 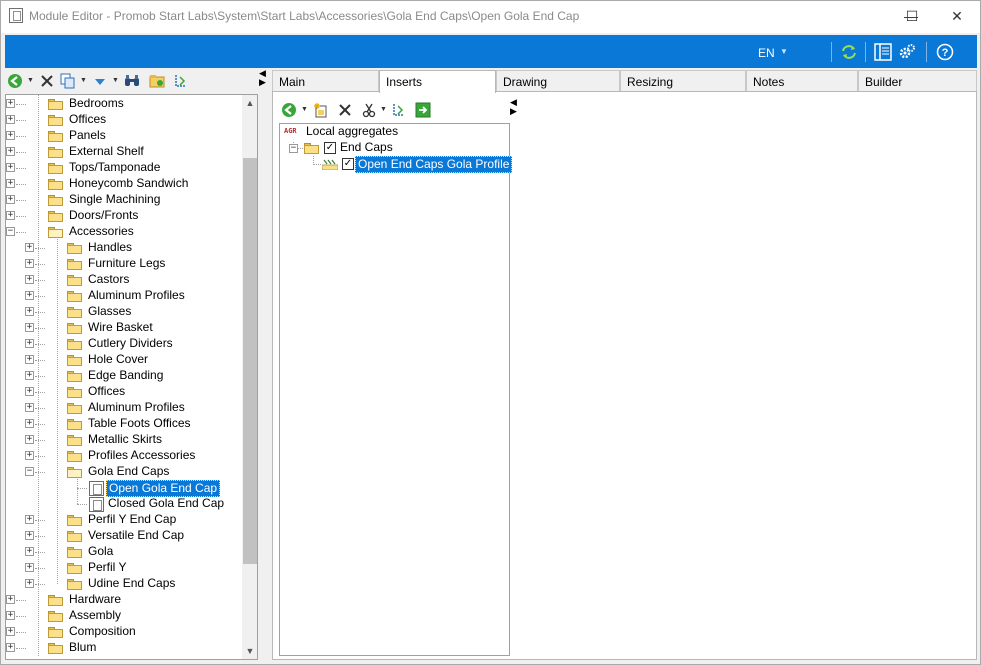 What do you see at coordinates (100, 81) in the screenshot?
I see `move-down-icon` at bounding box center [100, 81].